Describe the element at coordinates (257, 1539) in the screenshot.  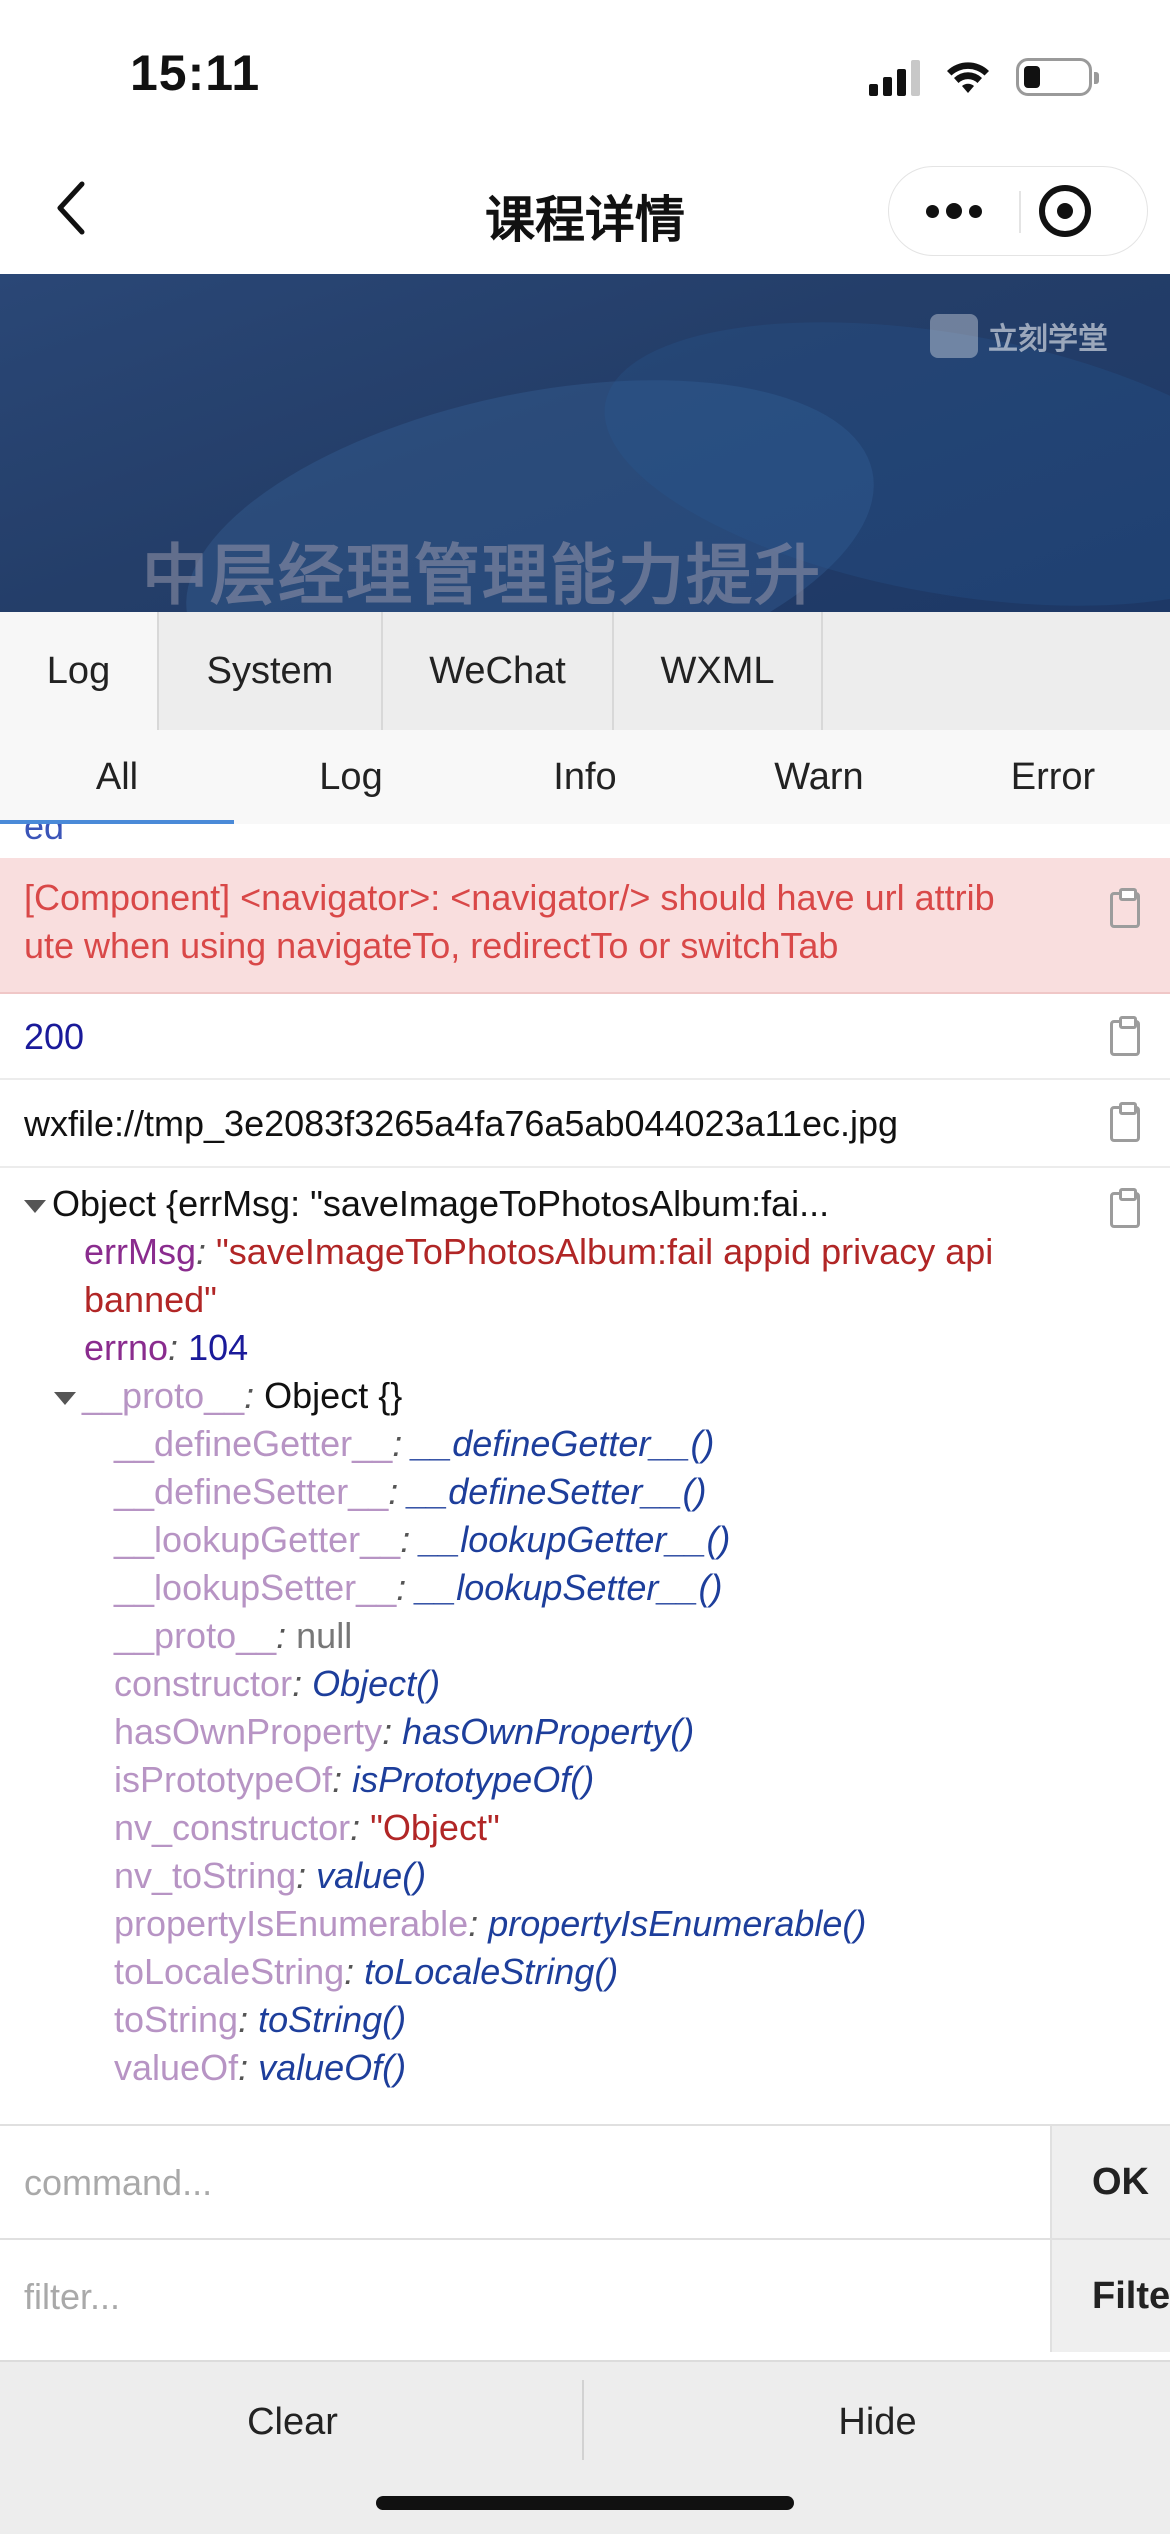
I see `member-key: __lookupGetter__` at that location.